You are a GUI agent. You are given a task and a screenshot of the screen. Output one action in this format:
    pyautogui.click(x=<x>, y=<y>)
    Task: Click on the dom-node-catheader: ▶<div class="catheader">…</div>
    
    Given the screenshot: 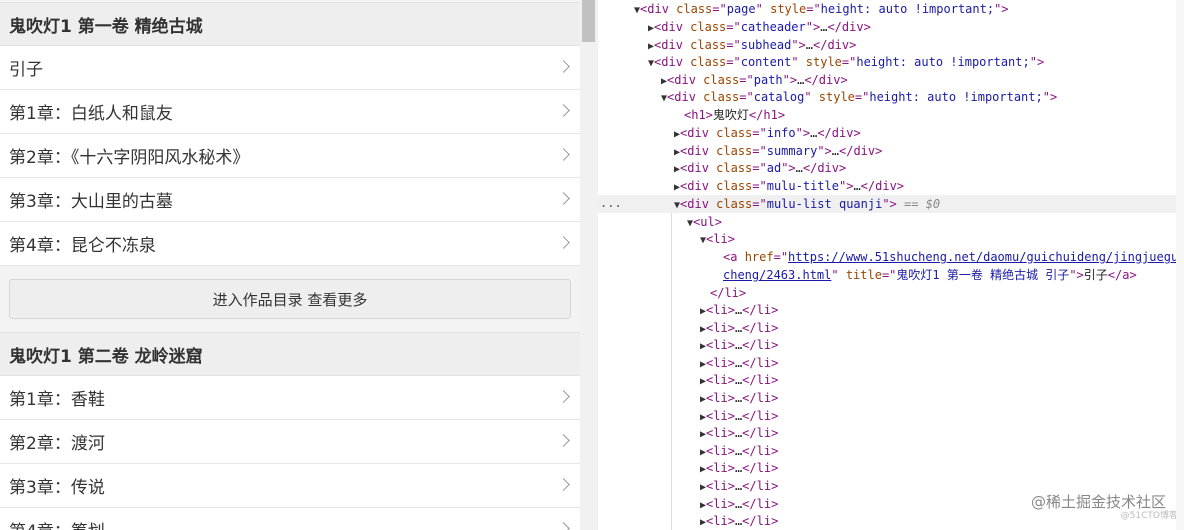 What is the action you would take?
    pyautogui.click(x=759, y=28)
    